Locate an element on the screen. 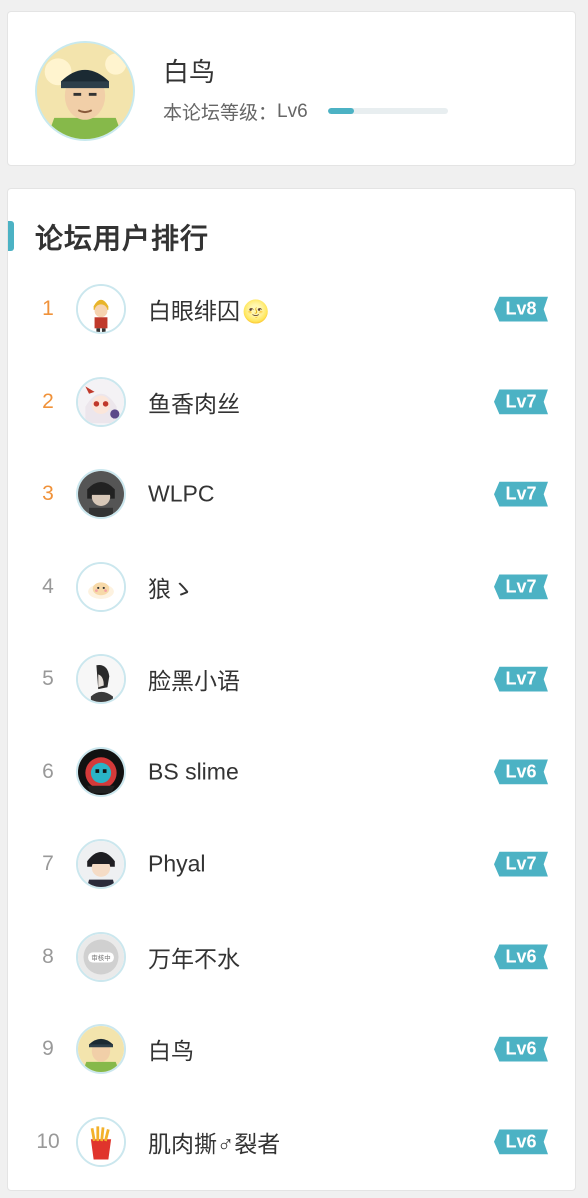 This screenshot has height=1198, width=588. section-accent-bar is located at coordinates (11, 236).